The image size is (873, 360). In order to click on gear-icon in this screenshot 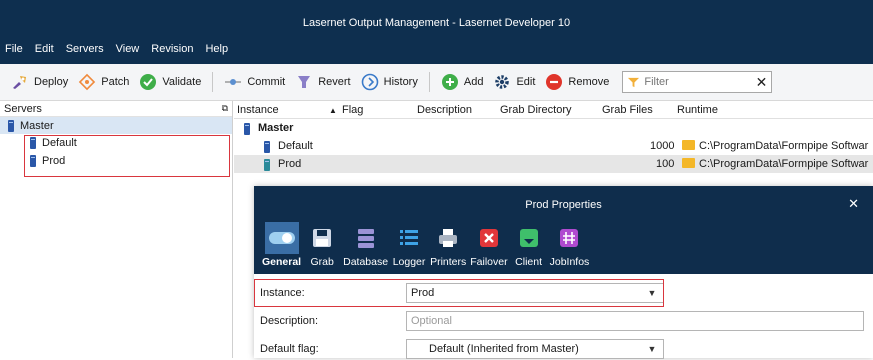, I will do `click(502, 82)`.